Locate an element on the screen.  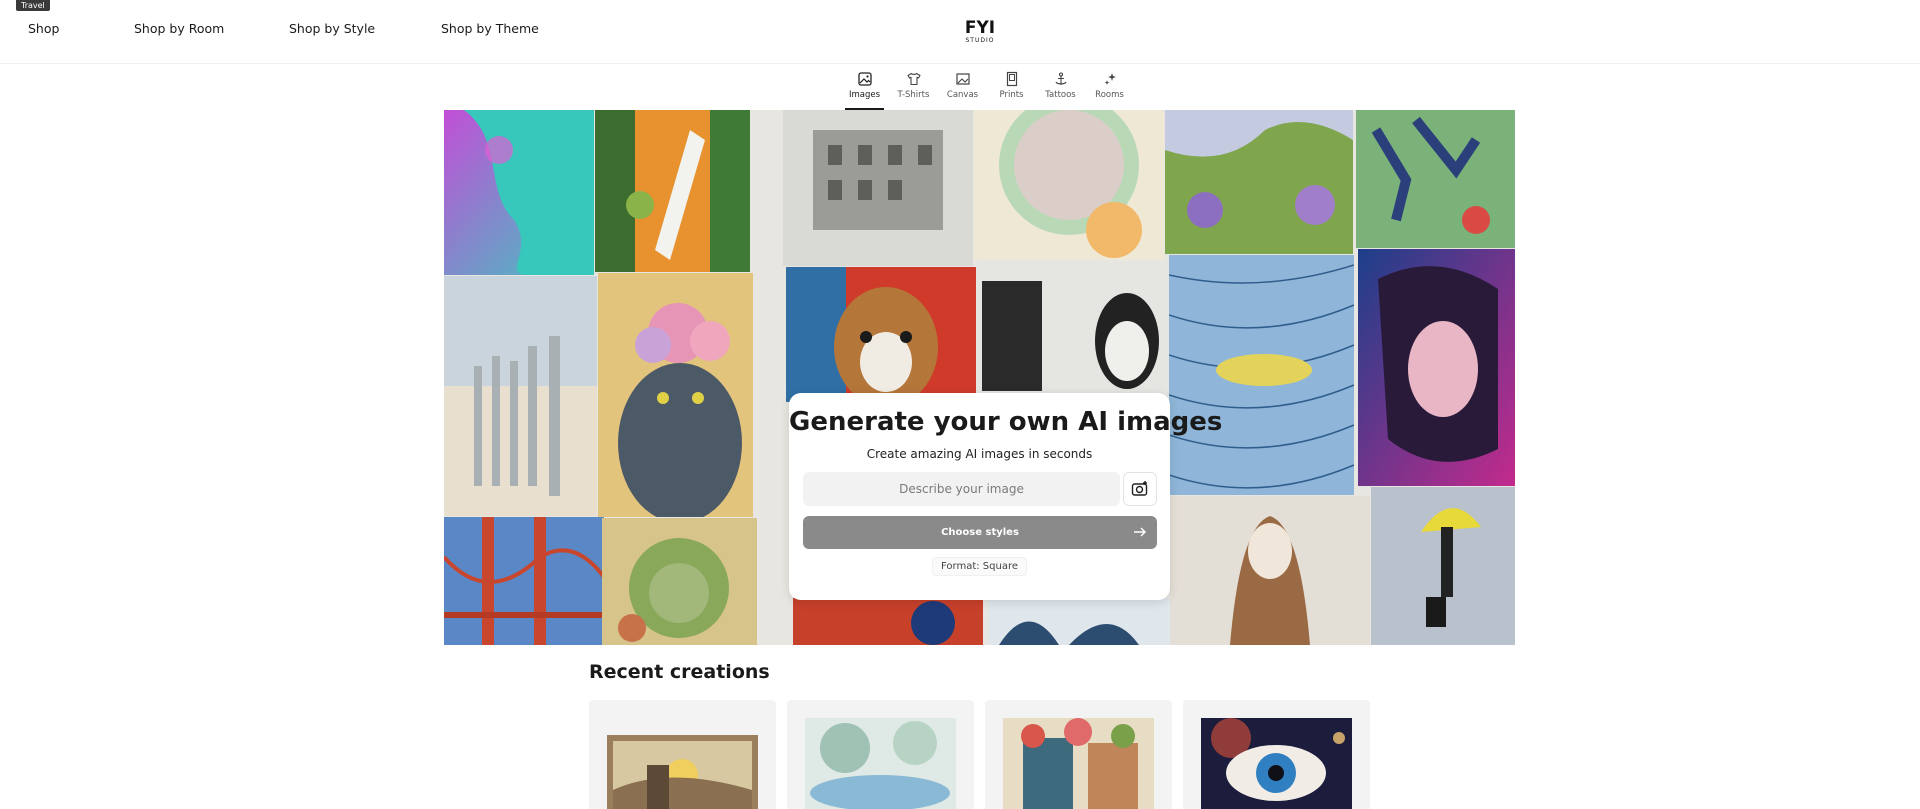
collage-image-face is located at coordinates (519, 192).